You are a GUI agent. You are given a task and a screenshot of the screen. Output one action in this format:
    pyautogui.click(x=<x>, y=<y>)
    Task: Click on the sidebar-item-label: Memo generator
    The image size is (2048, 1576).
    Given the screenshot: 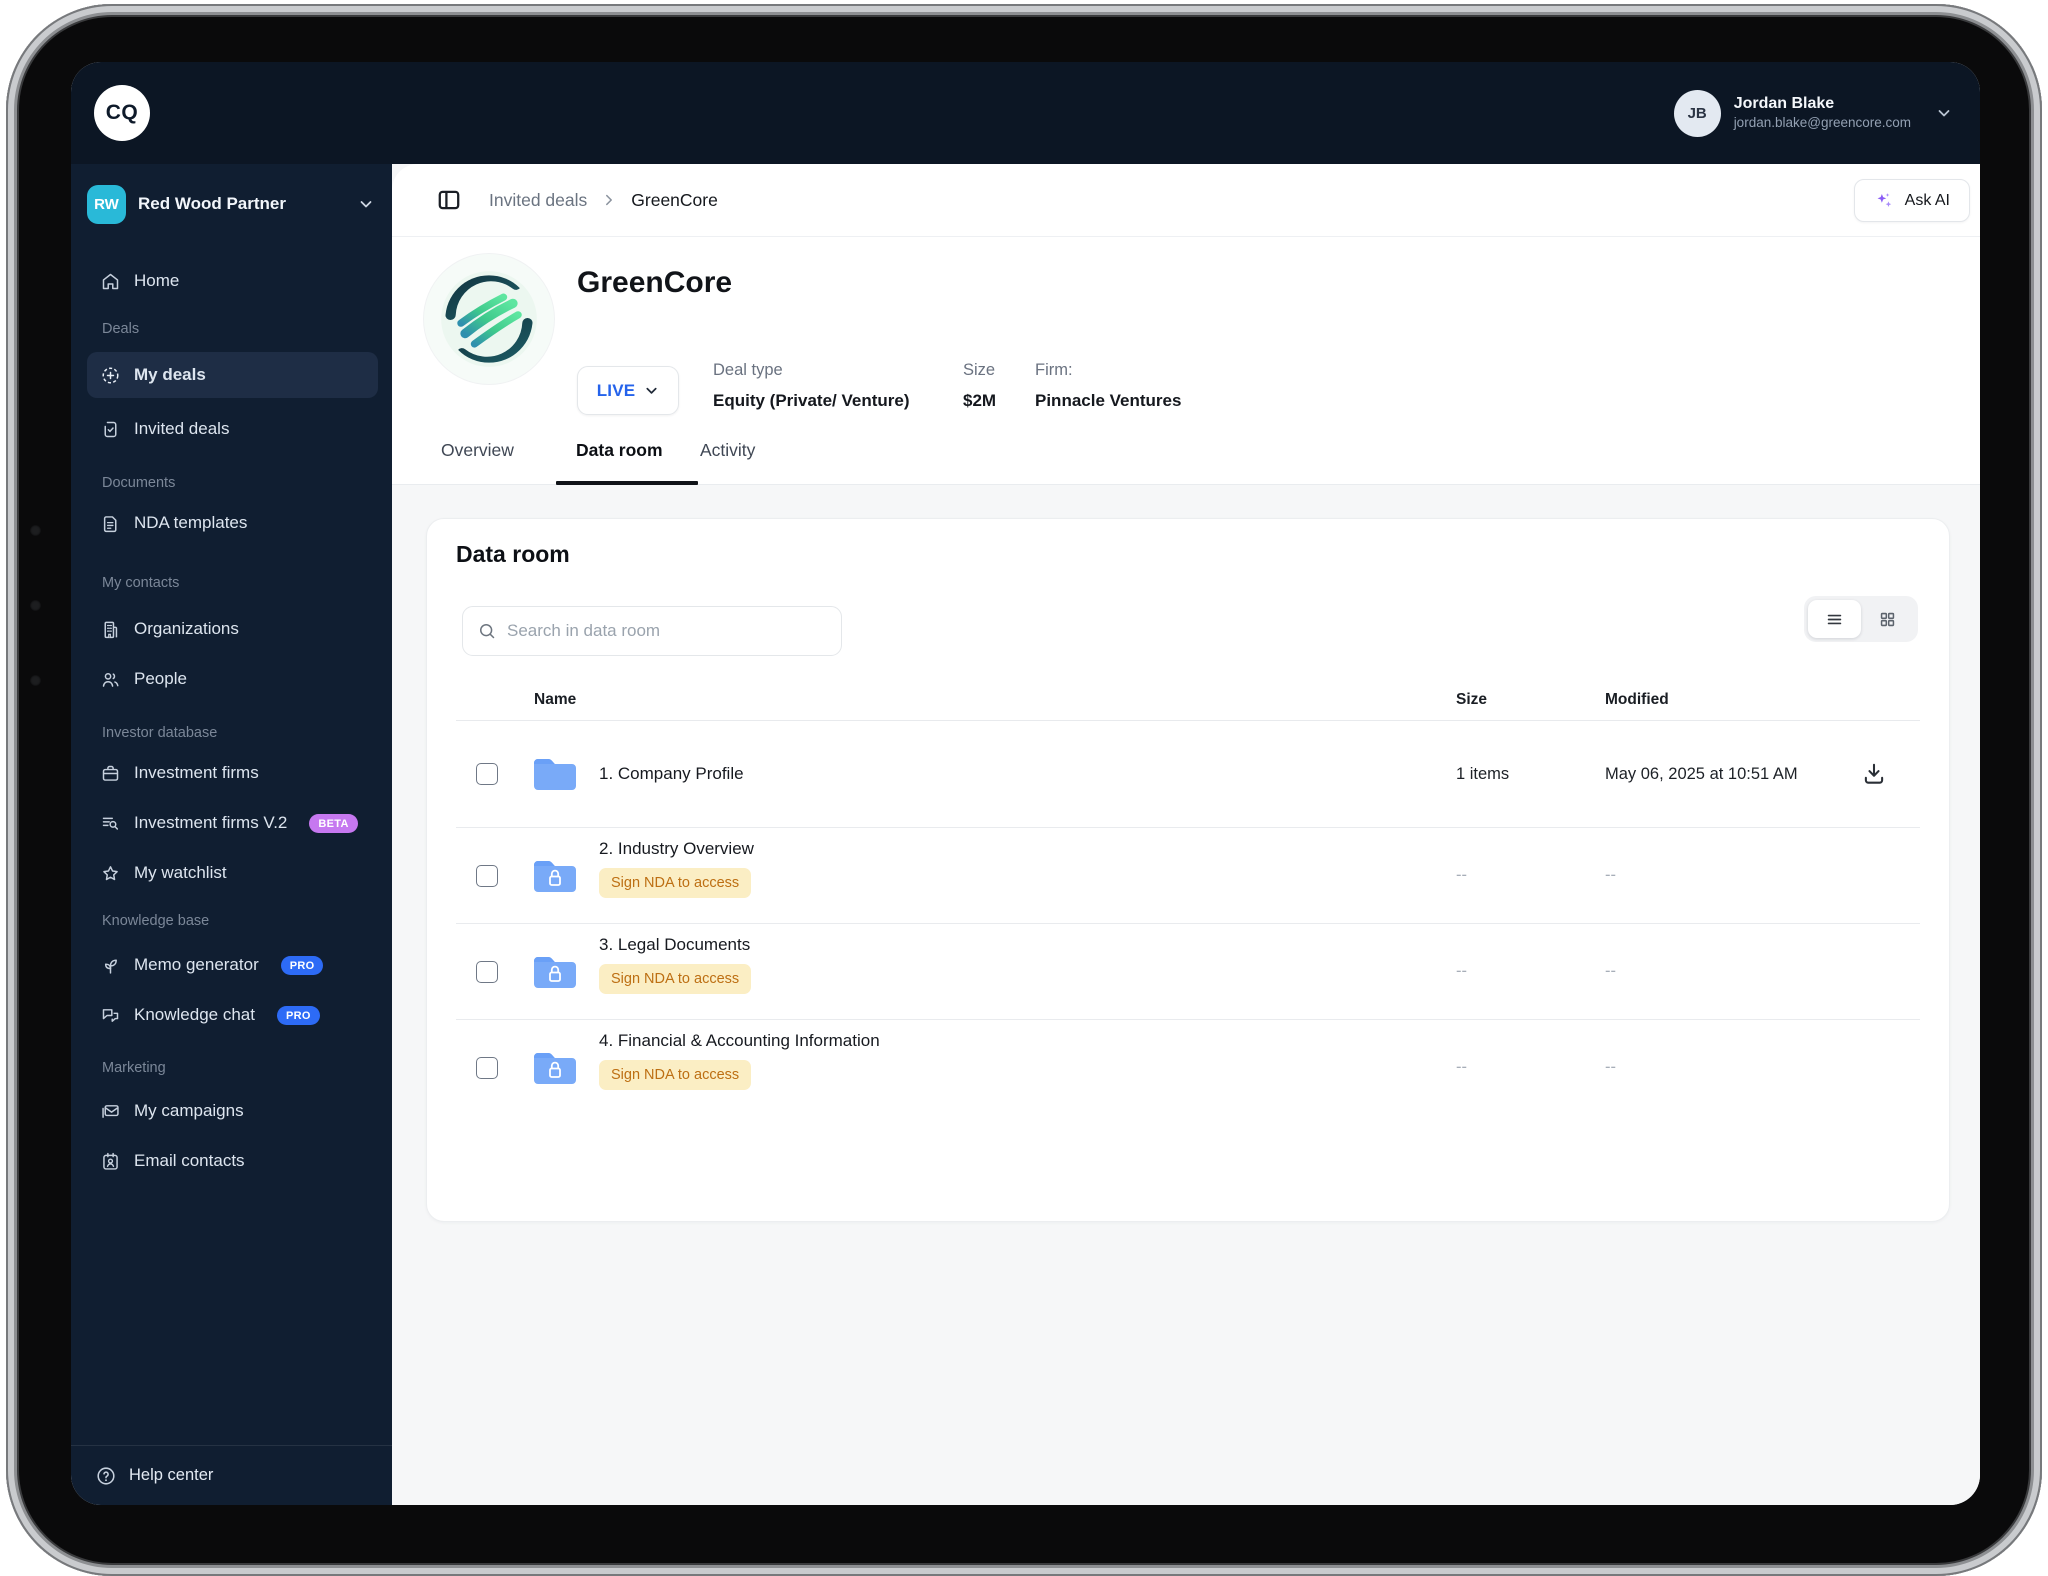 What is the action you would take?
    pyautogui.click(x=196, y=964)
    